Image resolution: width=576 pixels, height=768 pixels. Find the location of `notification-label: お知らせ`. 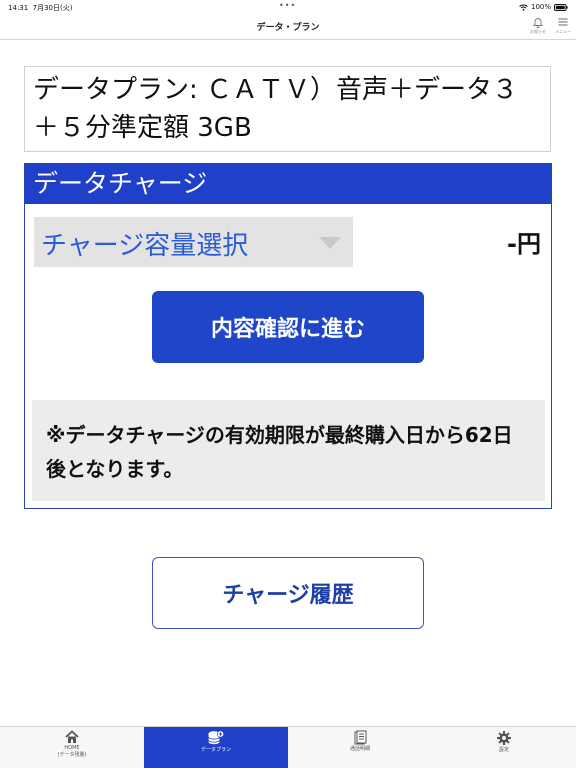

notification-label: お知らせ is located at coordinates (538, 31).